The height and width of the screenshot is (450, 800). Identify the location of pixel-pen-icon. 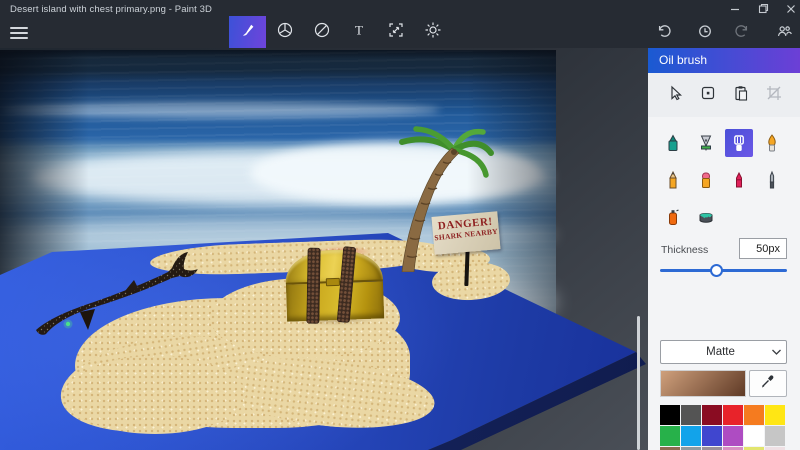
(772, 179).